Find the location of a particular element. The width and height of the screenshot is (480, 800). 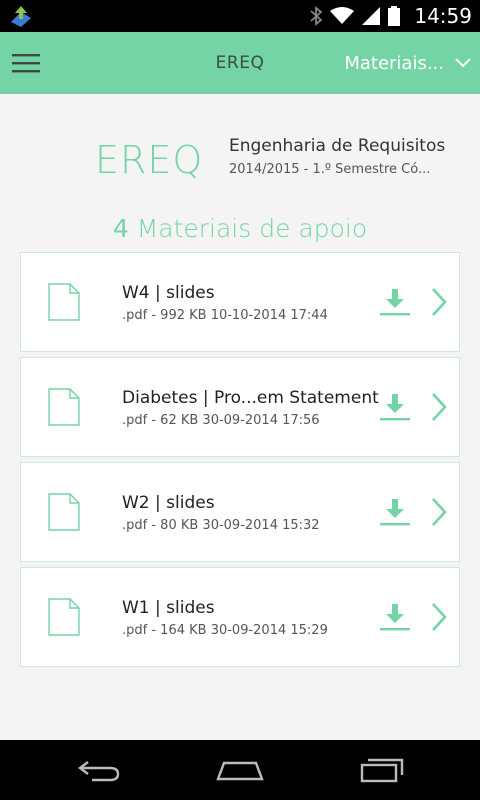

bluetooth-icon is located at coordinates (316, 16).